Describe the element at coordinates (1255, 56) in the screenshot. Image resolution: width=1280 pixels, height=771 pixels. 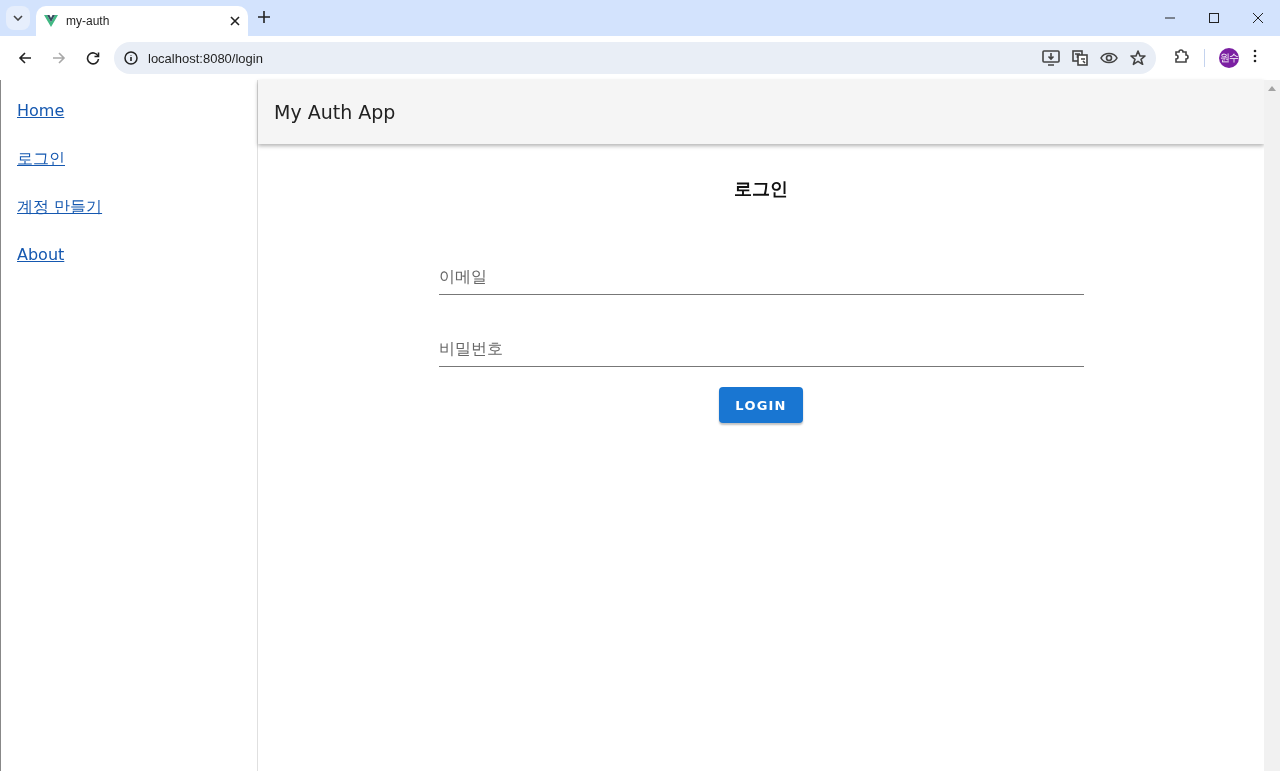
I see `more-icon` at that location.